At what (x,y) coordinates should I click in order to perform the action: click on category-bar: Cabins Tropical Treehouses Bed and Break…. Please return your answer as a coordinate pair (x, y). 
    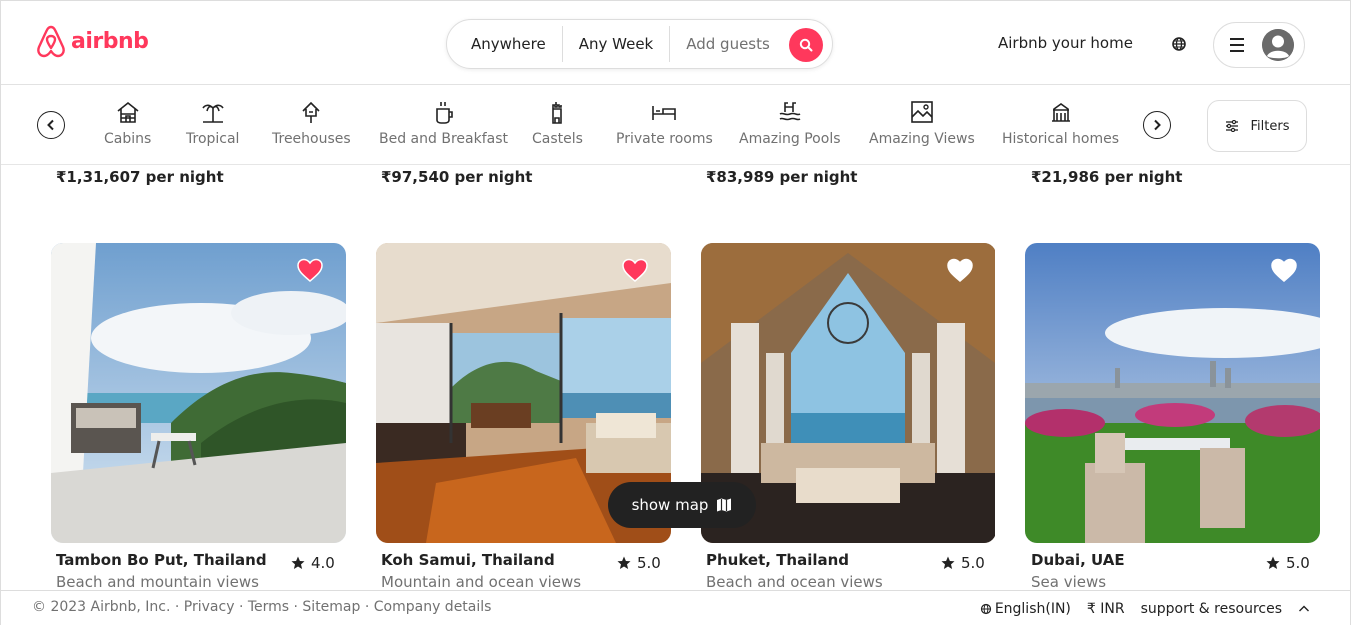
    Looking at the image, I should click on (675, 125).